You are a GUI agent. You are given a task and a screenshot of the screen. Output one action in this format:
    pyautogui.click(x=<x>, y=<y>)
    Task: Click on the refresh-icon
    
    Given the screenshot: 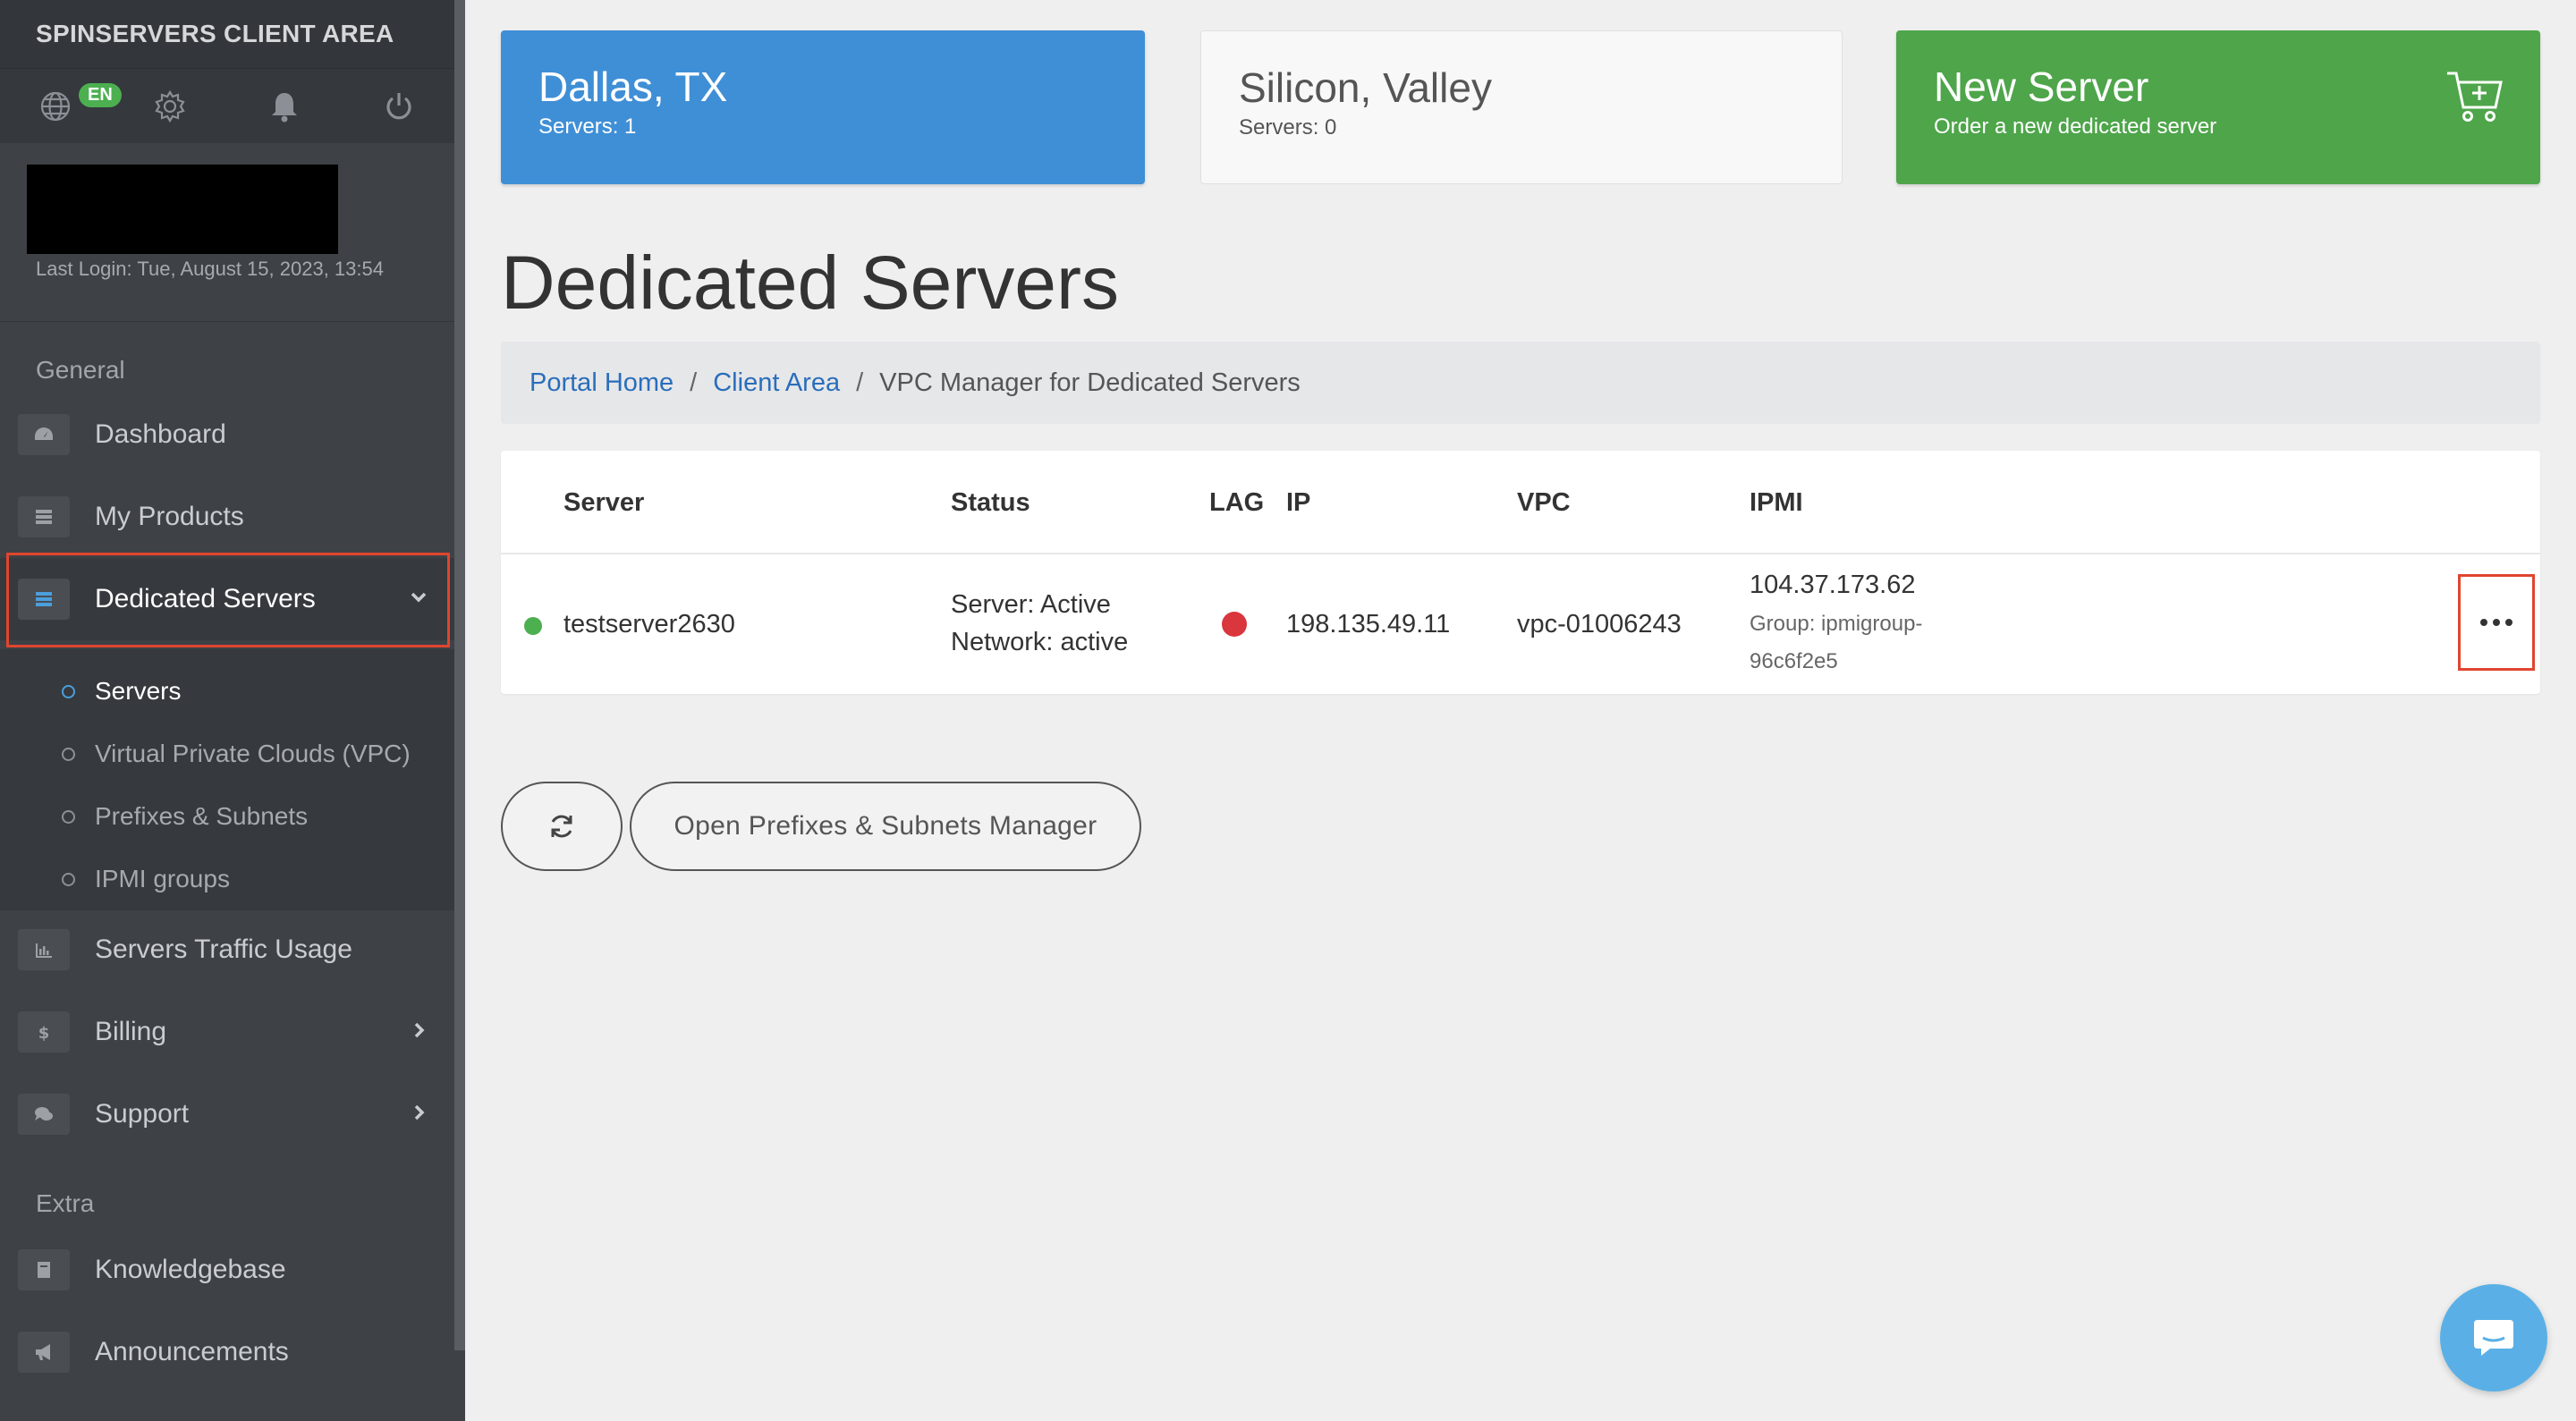 What is the action you would take?
    pyautogui.click(x=561, y=826)
    